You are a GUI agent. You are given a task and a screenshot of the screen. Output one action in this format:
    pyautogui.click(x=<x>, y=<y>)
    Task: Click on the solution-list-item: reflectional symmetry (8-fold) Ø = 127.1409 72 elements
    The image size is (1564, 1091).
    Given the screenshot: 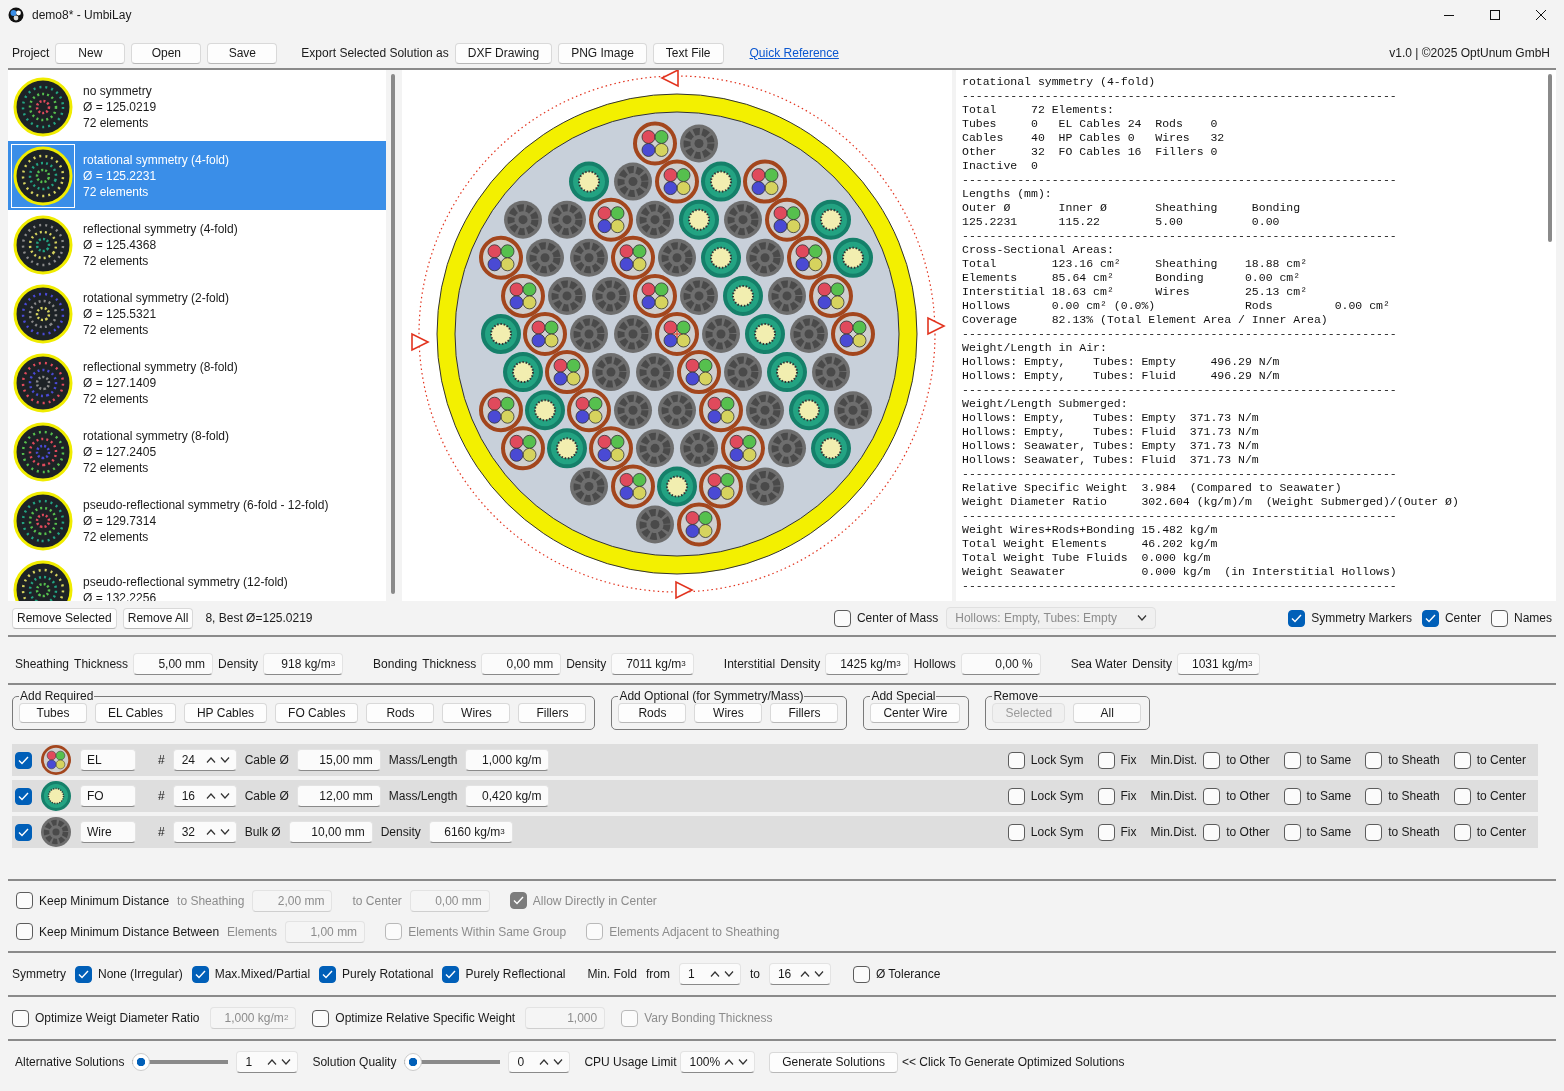 What is the action you would take?
    pyautogui.click(x=197, y=382)
    